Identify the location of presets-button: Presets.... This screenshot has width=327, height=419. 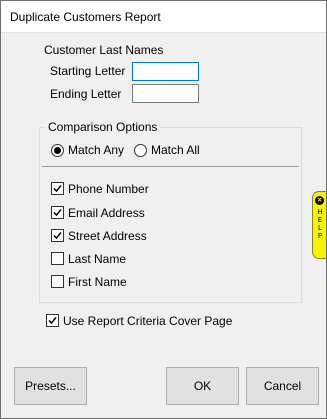
(50, 386).